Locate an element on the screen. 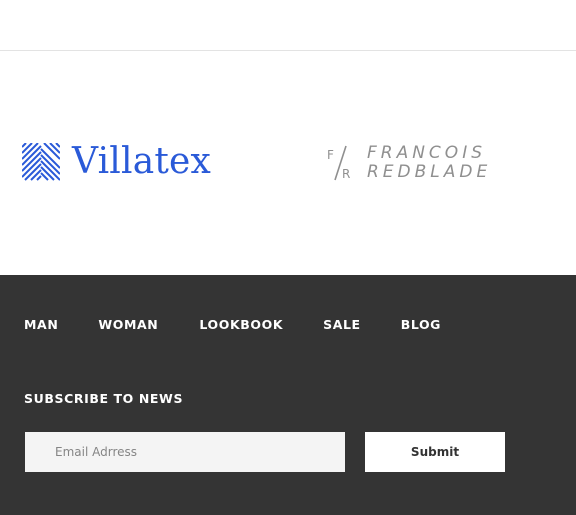 The image size is (576, 515). villatex-mark-icon is located at coordinates (41, 162).